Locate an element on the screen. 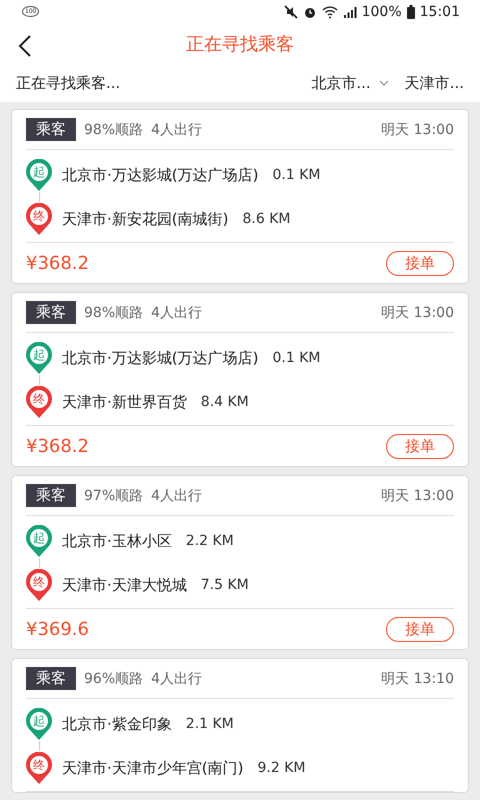 The image size is (480, 800). end-distance: 7.5 KM is located at coordinates (224, 585).